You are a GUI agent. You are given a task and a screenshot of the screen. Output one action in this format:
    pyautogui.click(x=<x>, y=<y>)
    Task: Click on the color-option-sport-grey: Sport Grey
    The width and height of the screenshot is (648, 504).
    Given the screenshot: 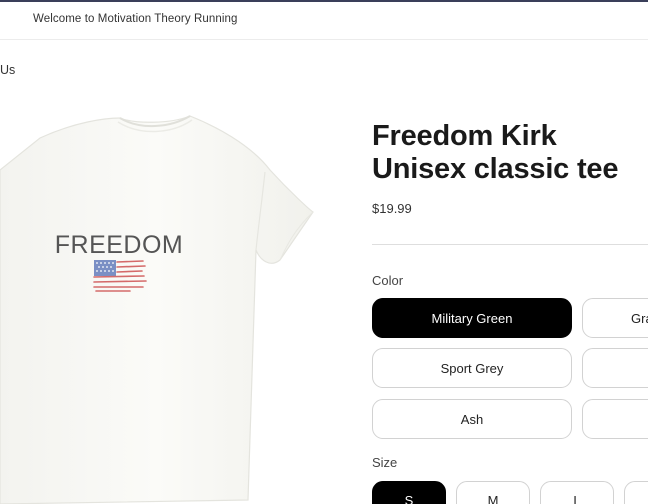 What is the action you would take?
    pyautogui.click(x=472, y=368)
    